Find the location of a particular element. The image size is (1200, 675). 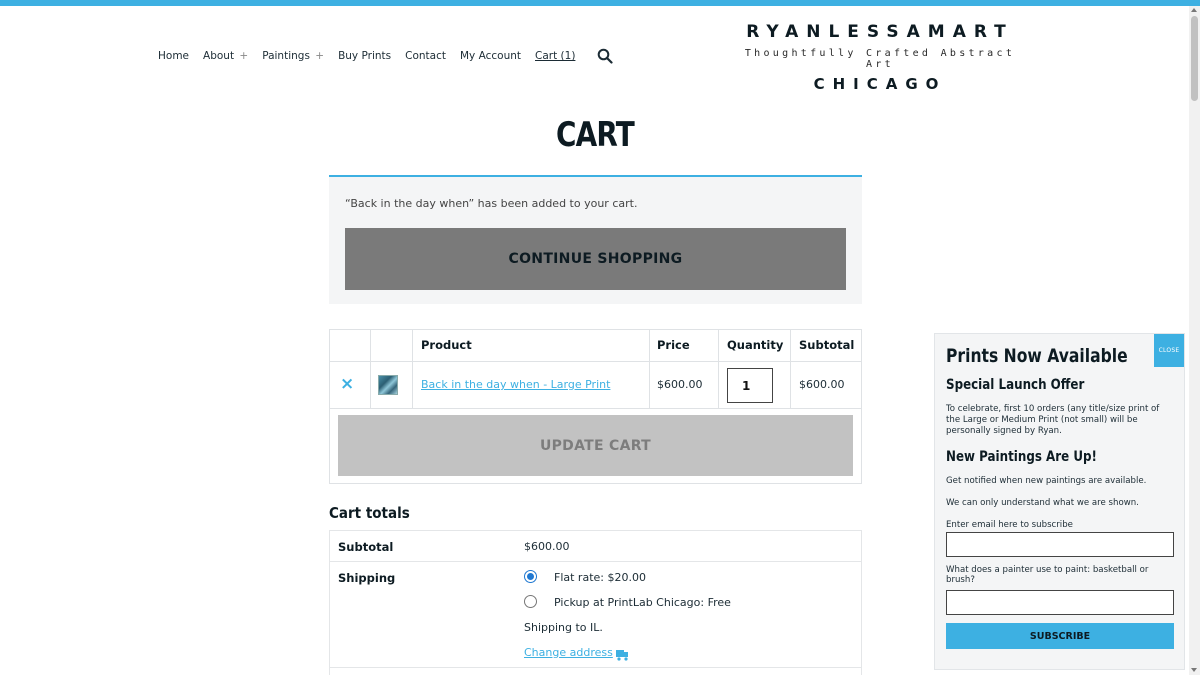

nav-label: Cart (1) is located at coordinates (555, 56).